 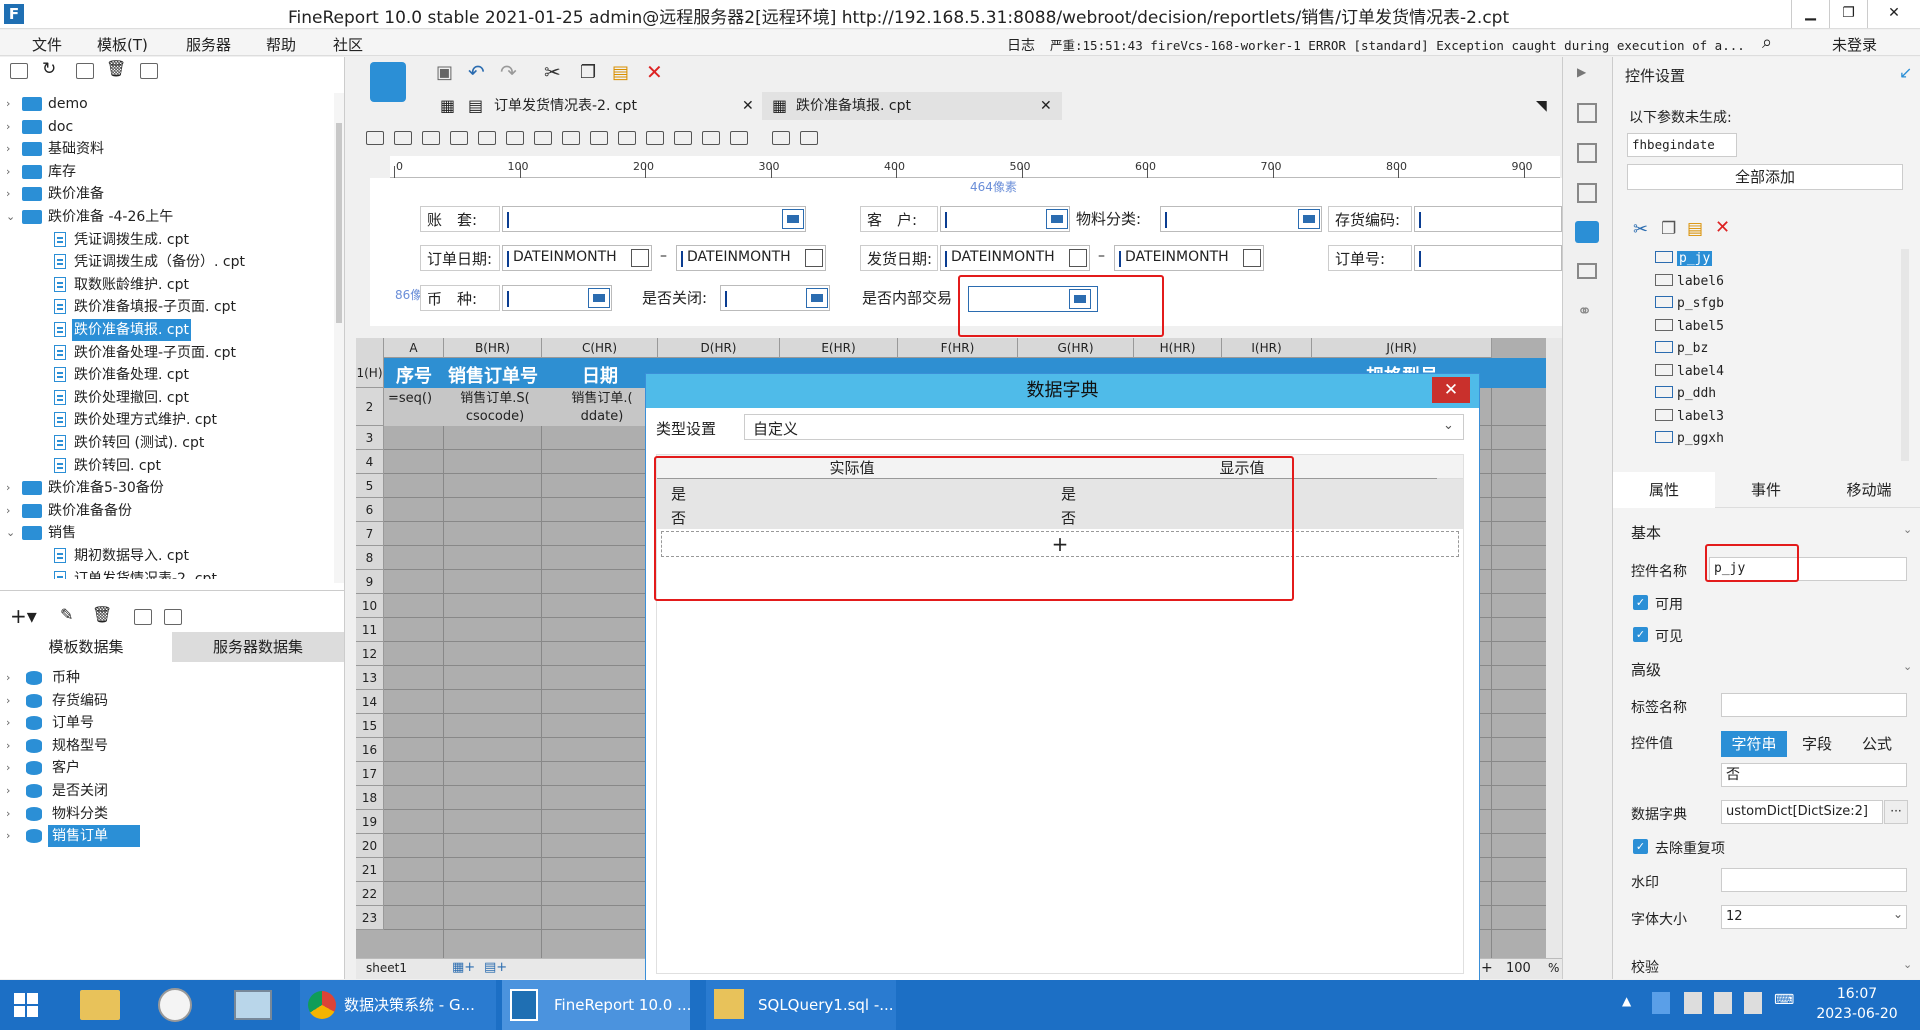 What do you see at coordinates (414, 399) in the screenshot?
I see `data-cell: =seq()` at bounding box center [414, 399].